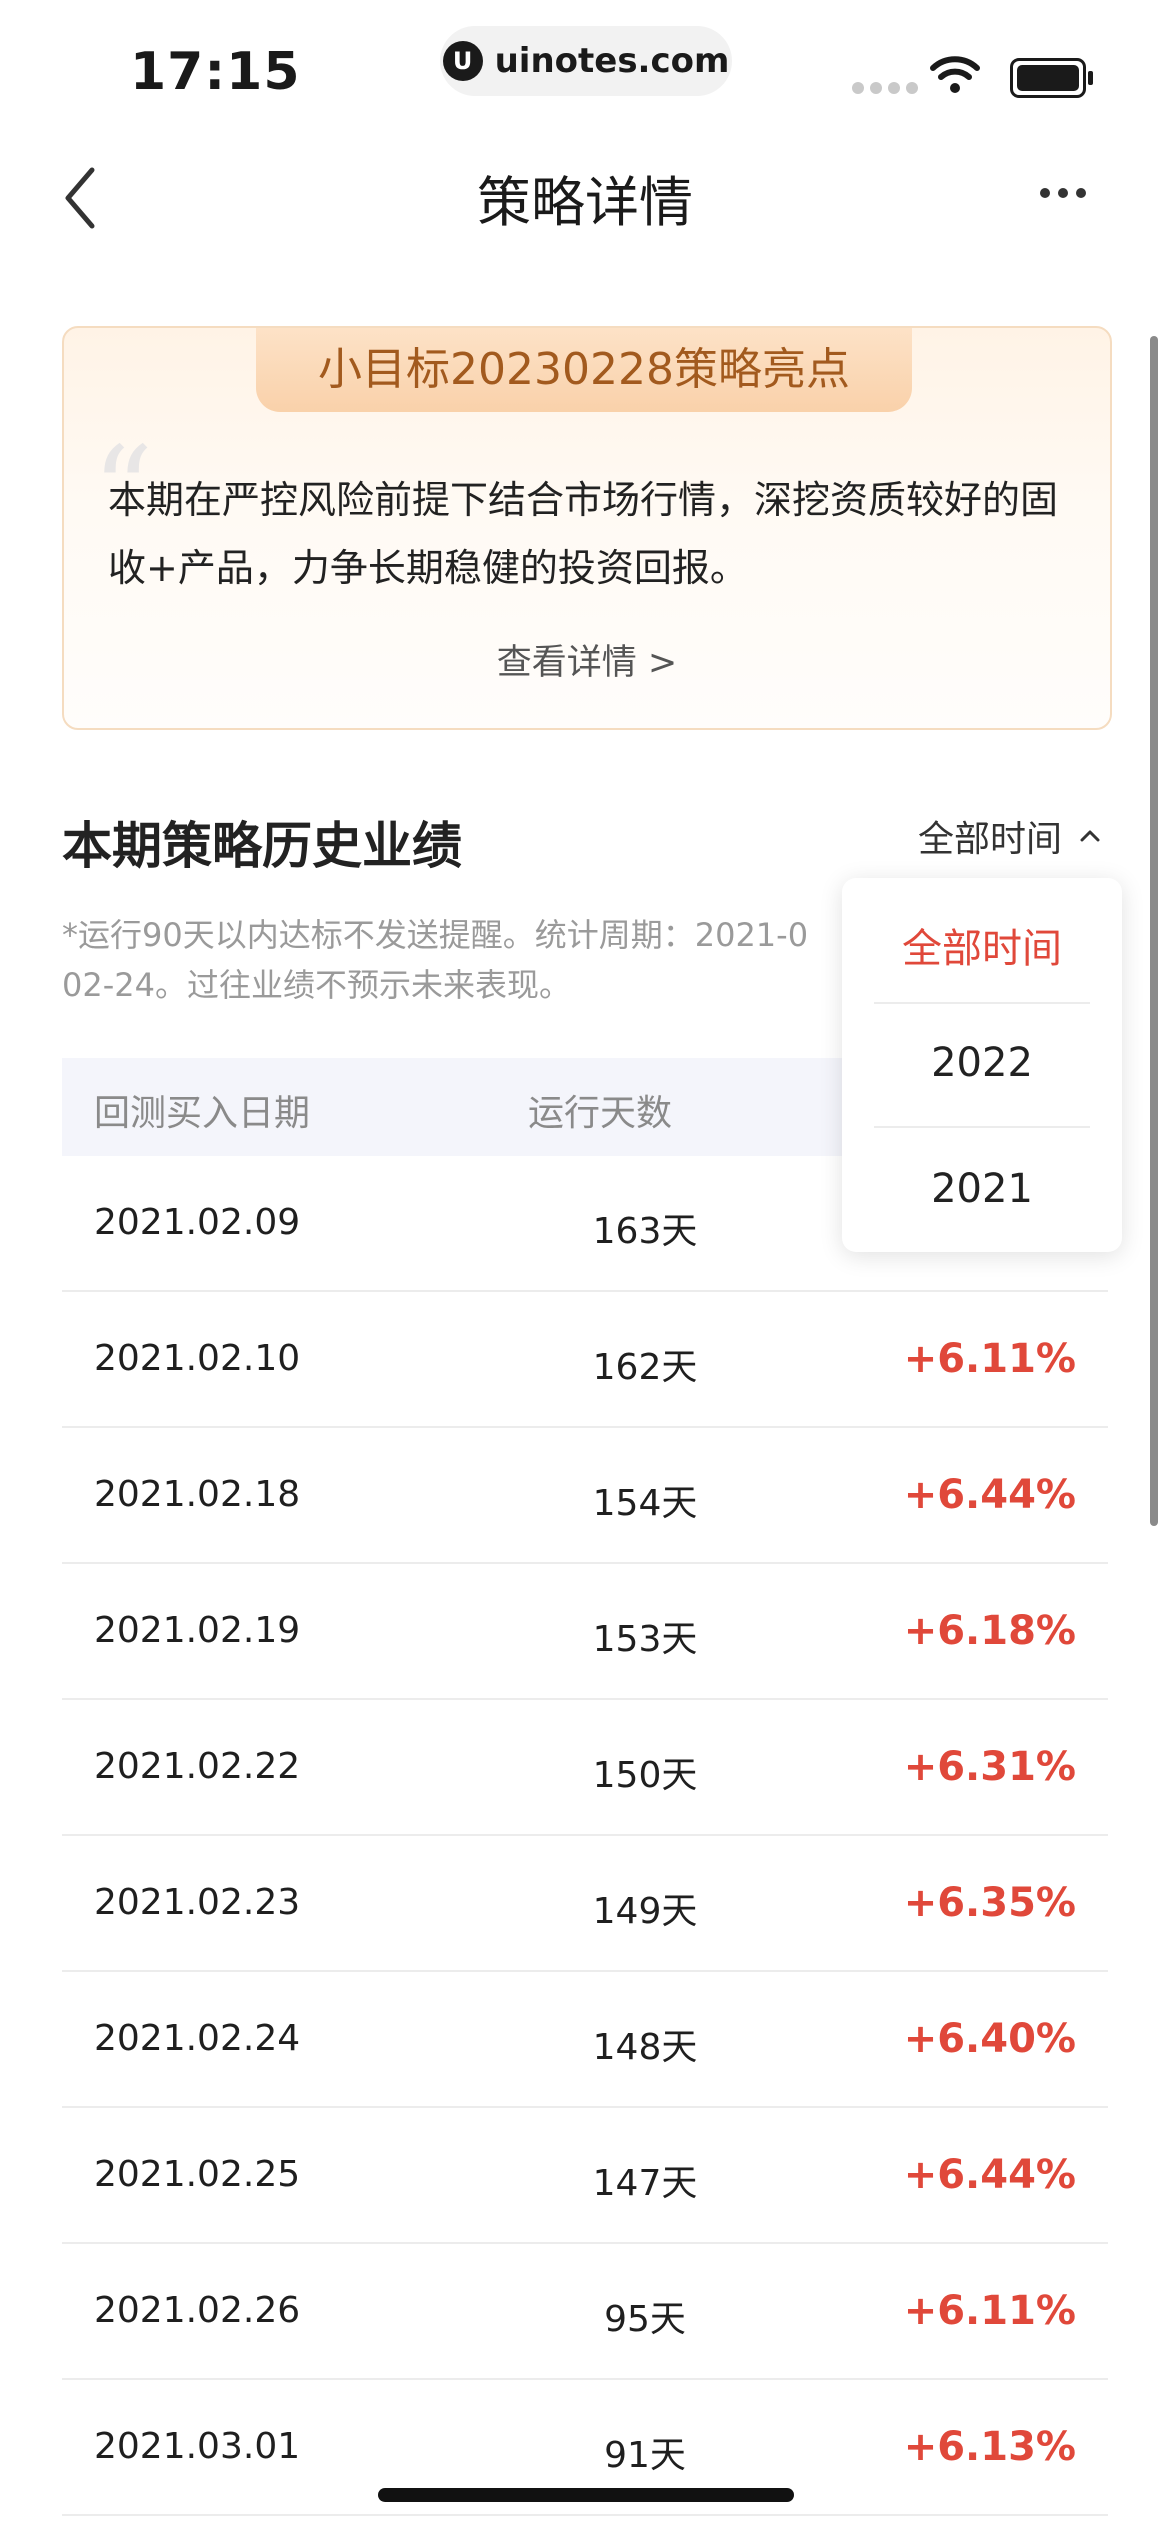 The height and width of the screenshot is (2532, 1170). I want to click on row-date: 2021.02.24, so click(197, 2038).